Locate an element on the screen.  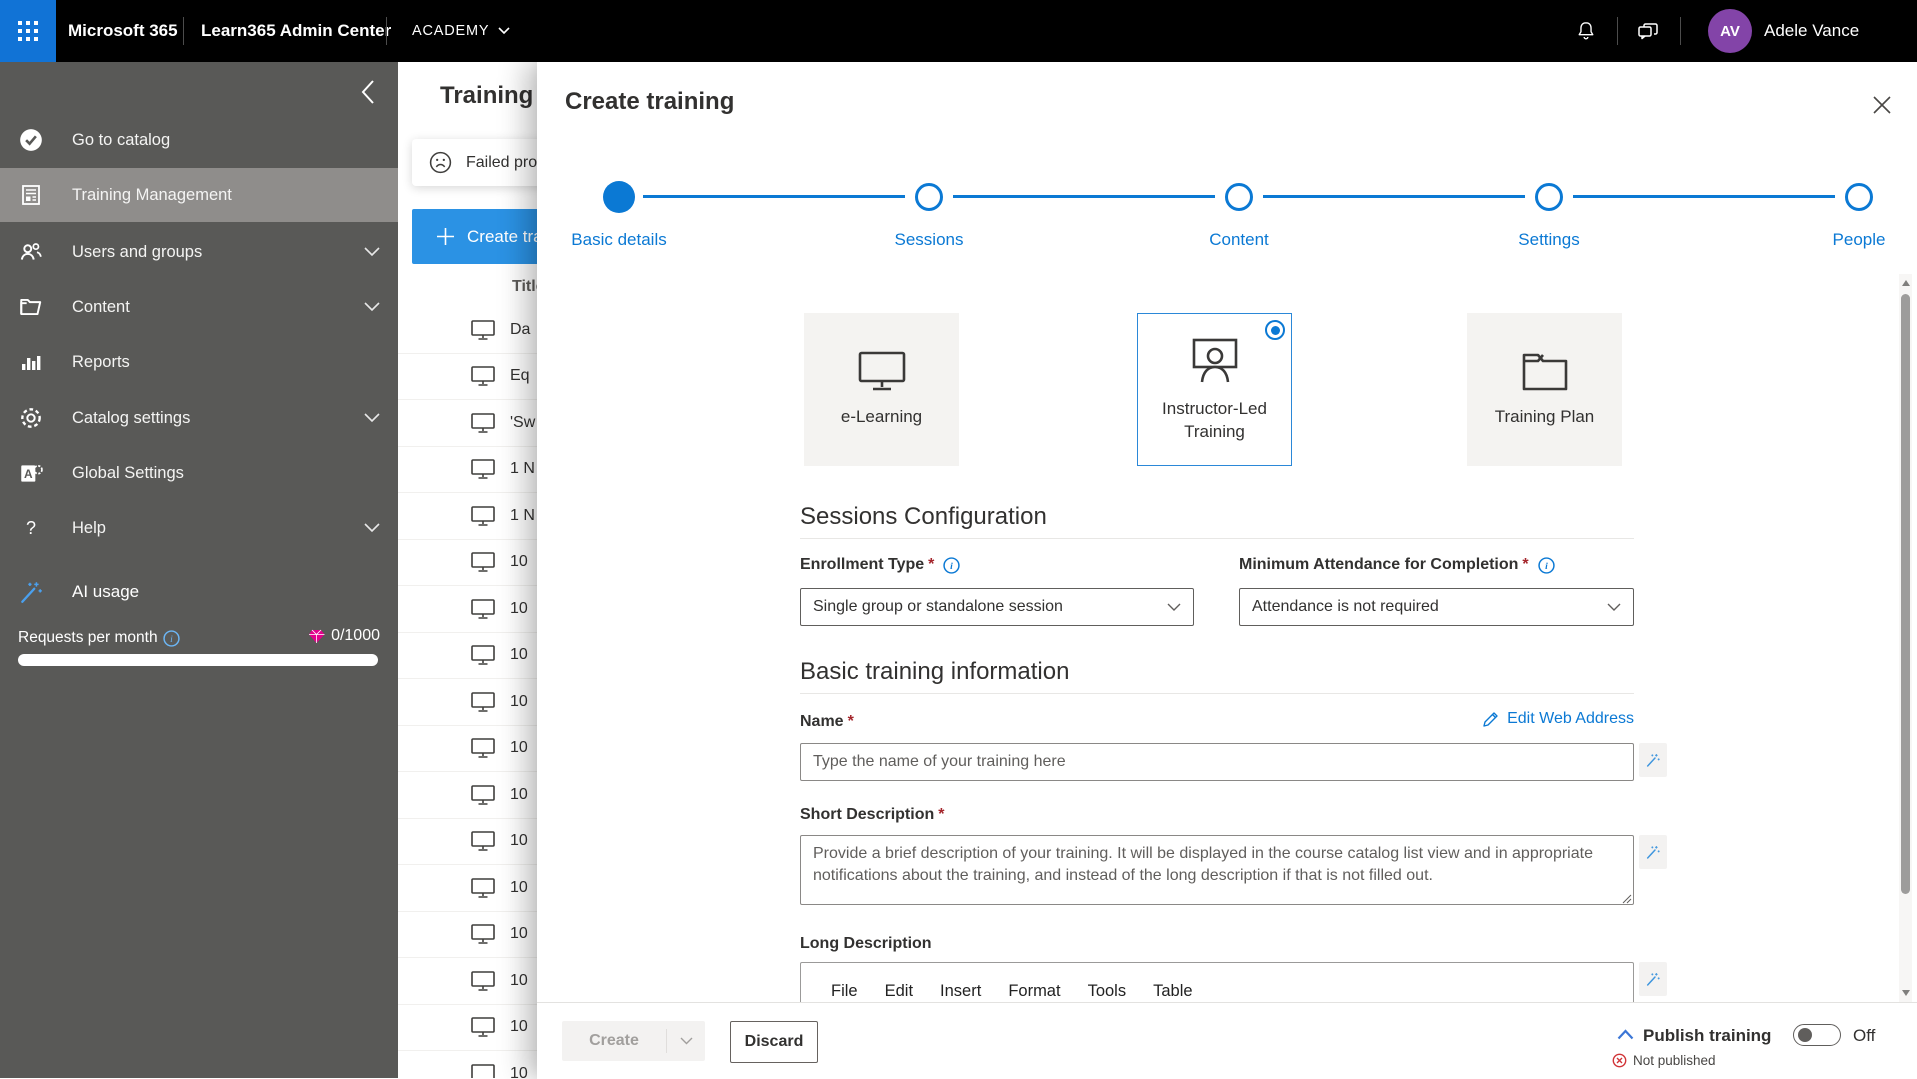
step-circle-basic-details is located at coordinates (619, 197).